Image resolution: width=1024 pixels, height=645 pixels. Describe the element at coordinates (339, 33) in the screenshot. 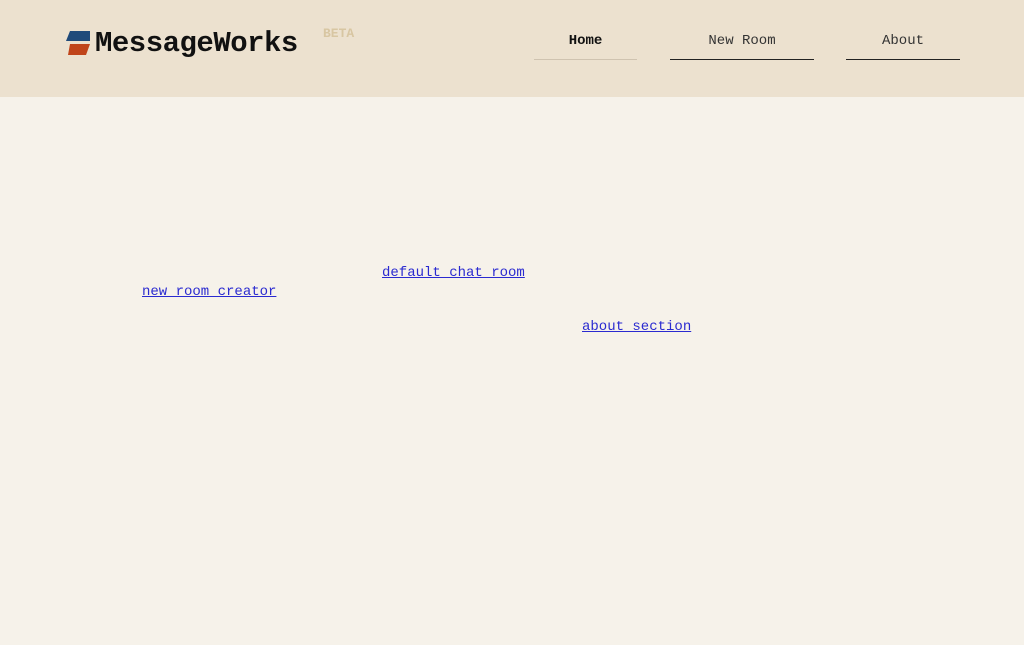

I see `beta-badge: BETA` at that location.